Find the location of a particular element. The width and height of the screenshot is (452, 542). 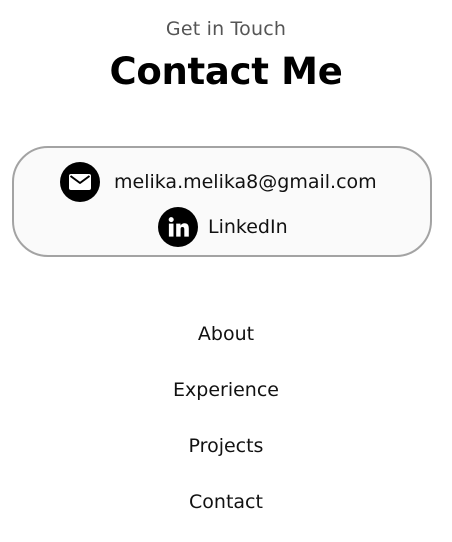

email-icon is located at coordinates (80, 182).